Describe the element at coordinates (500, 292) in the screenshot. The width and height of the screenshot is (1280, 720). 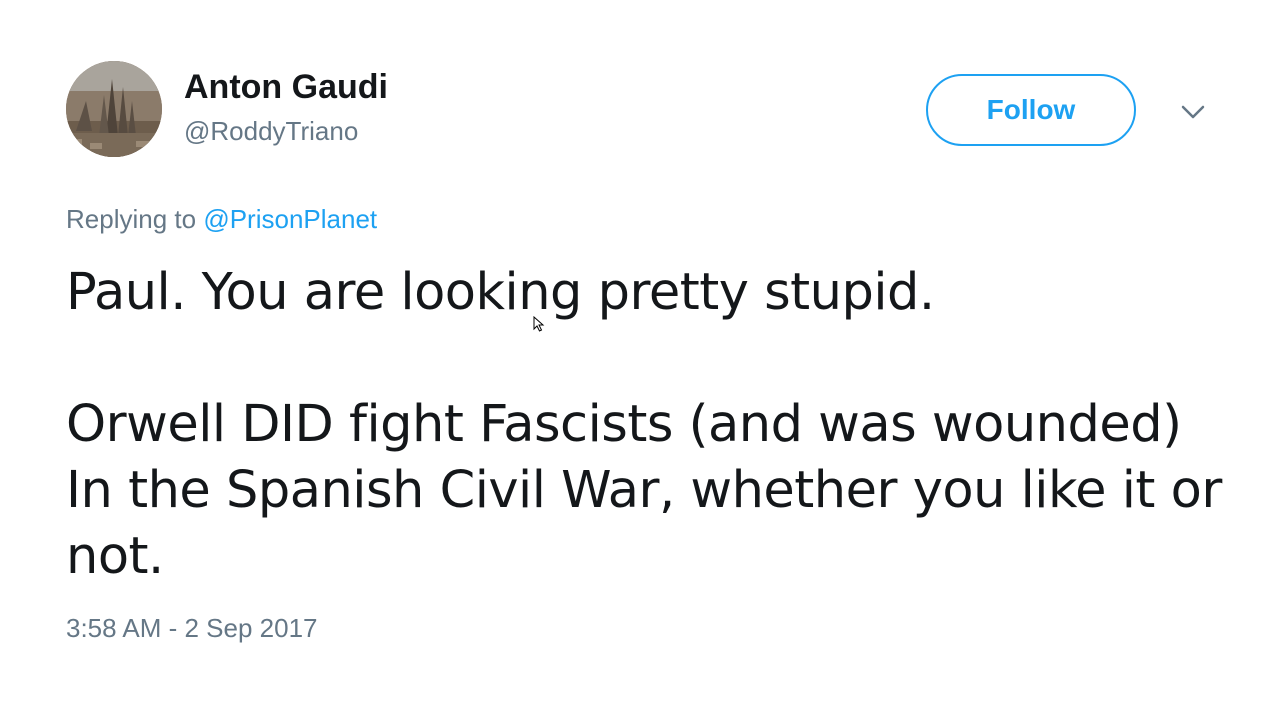
I see `tweet-text-paragraph: Paul. You are looking pretty stupid.` at that location.